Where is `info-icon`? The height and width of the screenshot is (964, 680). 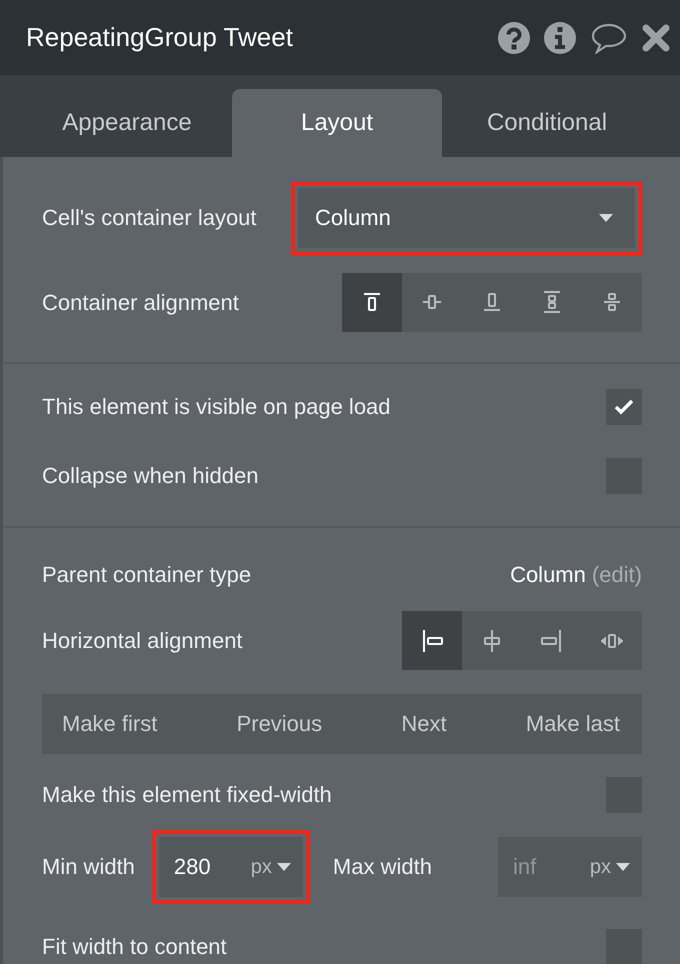
info-icon is located at coordinates (560, 38).